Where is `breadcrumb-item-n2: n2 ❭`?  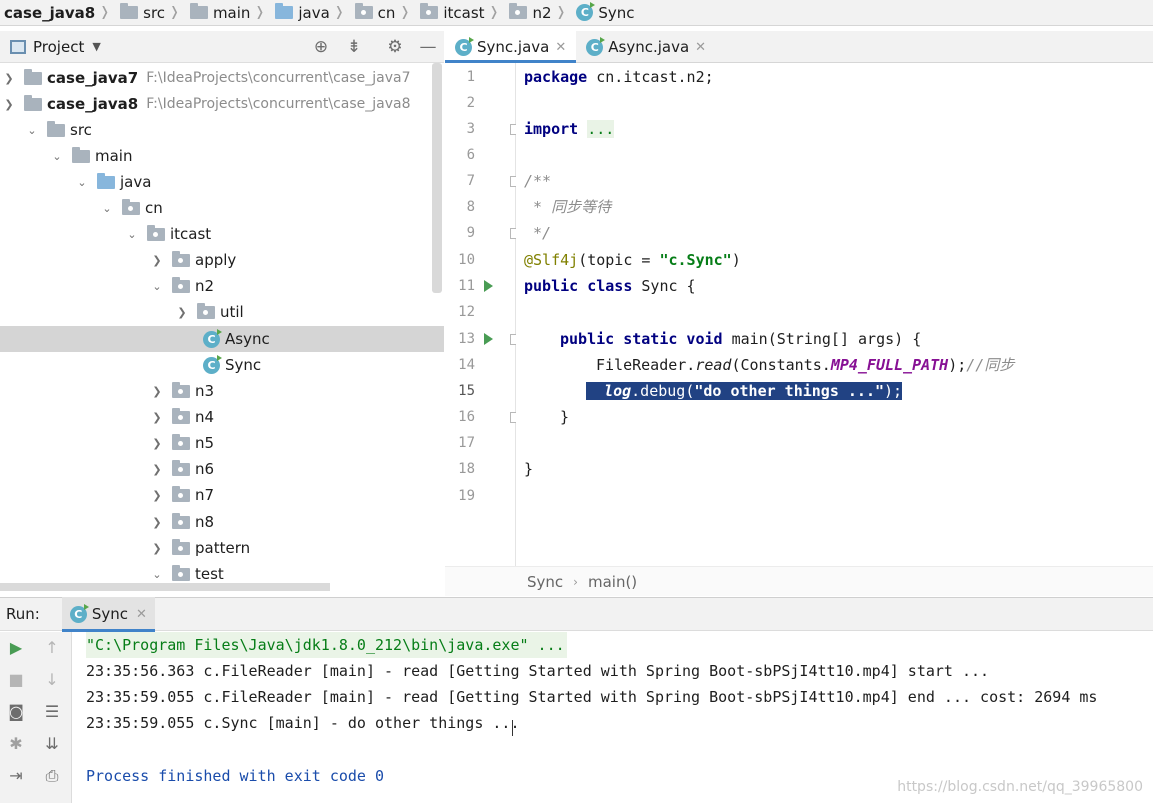
breadcrumb-item-n2: n2 ❭ is located at coordinates (538, 12).